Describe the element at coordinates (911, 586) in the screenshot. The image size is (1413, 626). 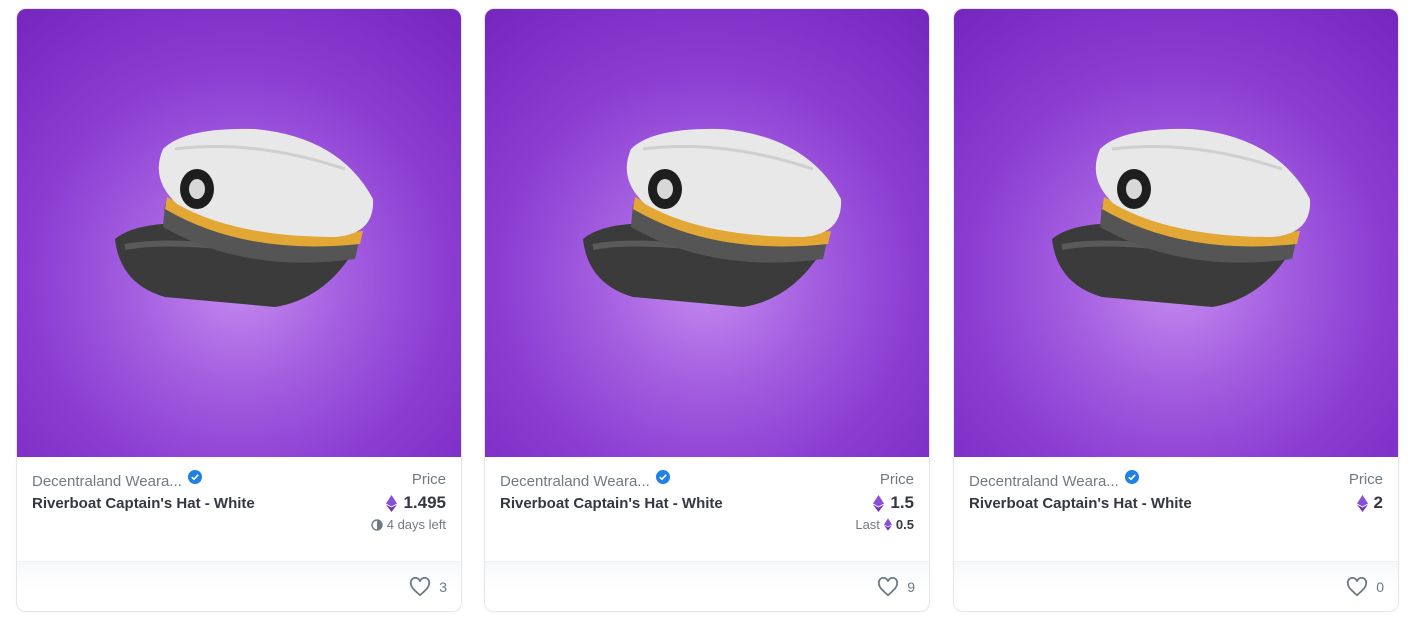
I see `like-count: 9` at that location.